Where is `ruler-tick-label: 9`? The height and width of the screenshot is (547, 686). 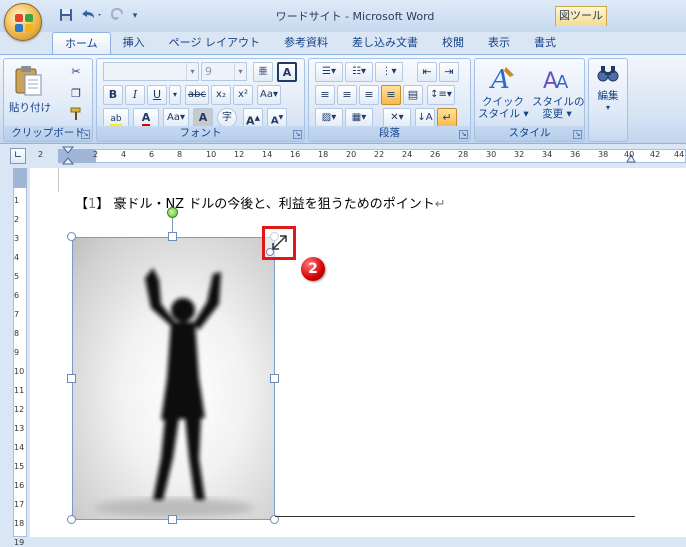
ruler-tick-label: 9 is located at coordinates (17, 352).